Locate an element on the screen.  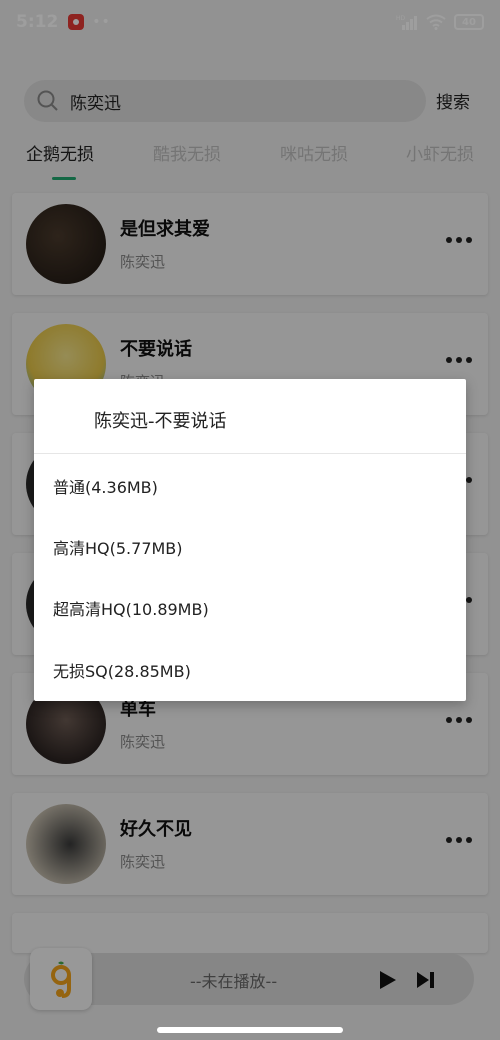
quality-option-standard: 普通(4.36MB) is located at coordinates (250, 486).